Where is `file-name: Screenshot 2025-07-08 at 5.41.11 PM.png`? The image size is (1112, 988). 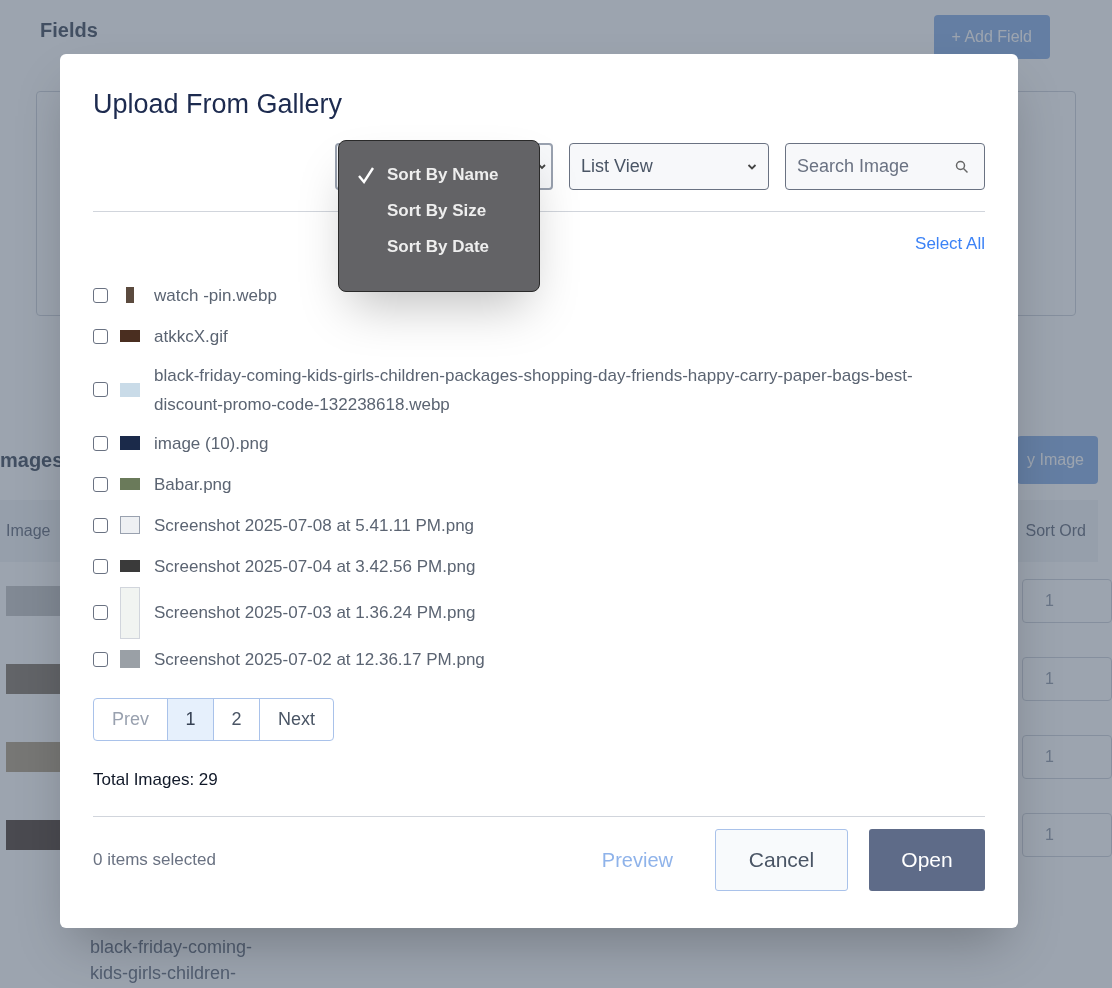 file-name: Screenshot 2025-07-08 at 5.41.11 PM.png is located at coordinates (314, 525).